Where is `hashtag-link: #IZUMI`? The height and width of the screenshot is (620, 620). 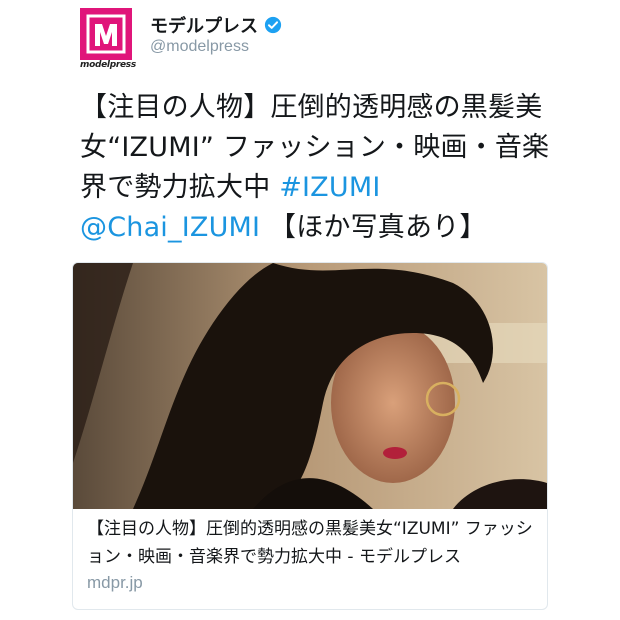 hashtag-link: #IZUMI is located at coordinates (329, 187).